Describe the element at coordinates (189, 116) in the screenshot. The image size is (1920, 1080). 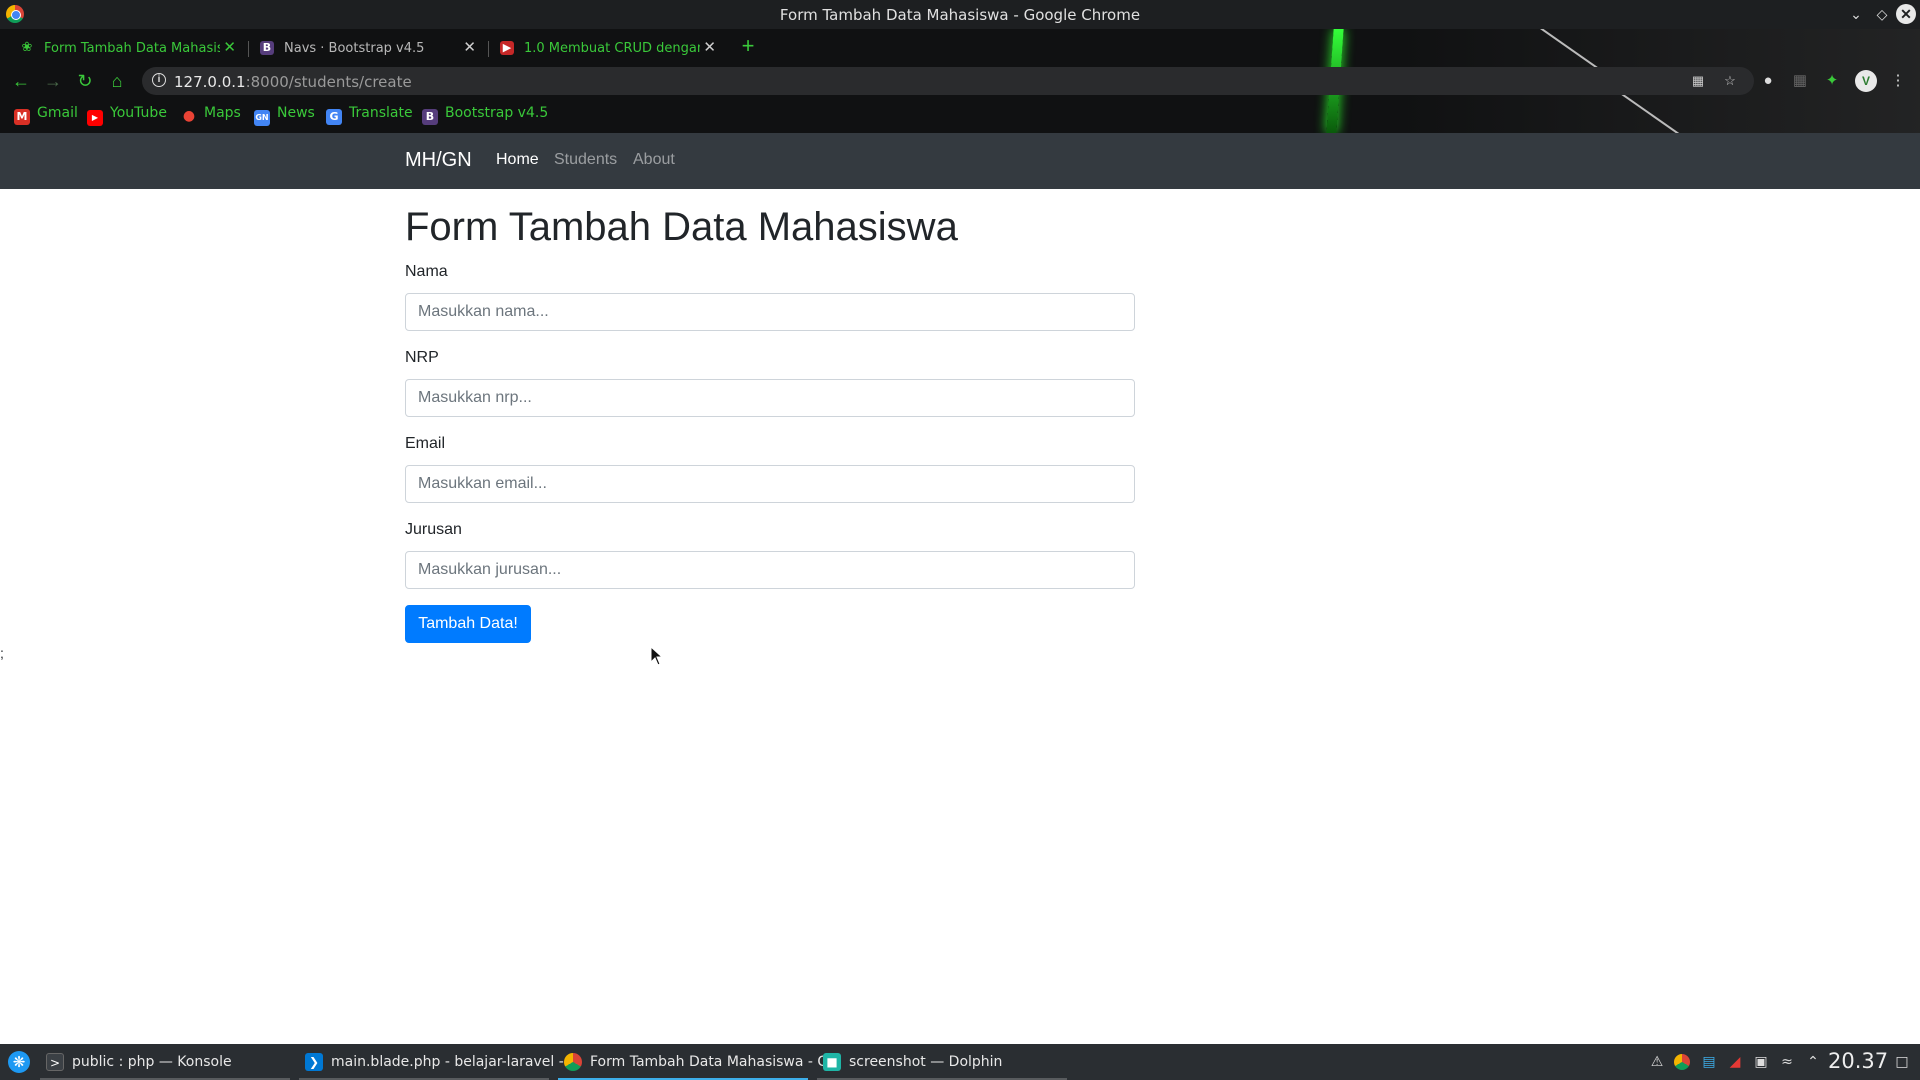
I see `maps-icon: ●` at that location.